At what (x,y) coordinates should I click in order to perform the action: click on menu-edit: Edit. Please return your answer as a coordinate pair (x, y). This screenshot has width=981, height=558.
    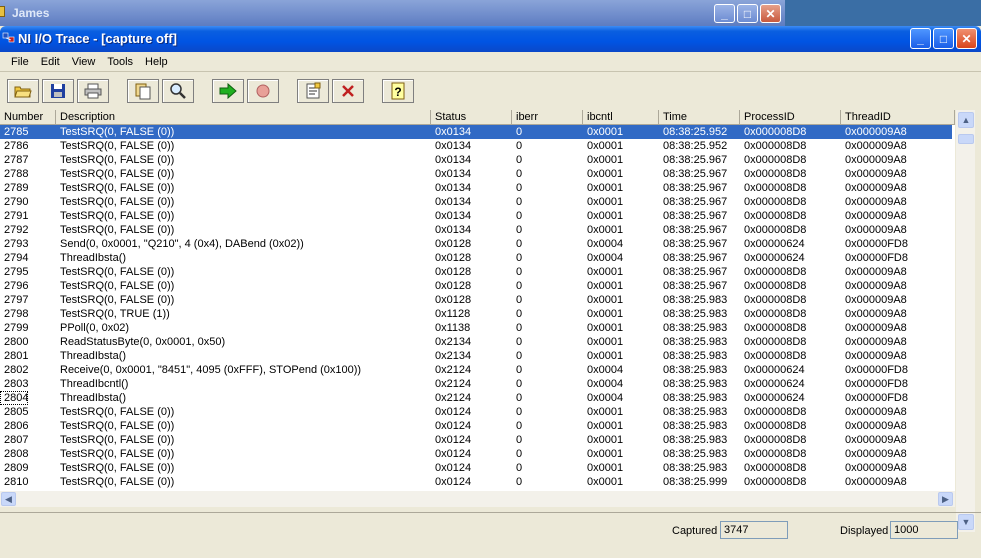
    Looking at the image, I should click on (50, 62).